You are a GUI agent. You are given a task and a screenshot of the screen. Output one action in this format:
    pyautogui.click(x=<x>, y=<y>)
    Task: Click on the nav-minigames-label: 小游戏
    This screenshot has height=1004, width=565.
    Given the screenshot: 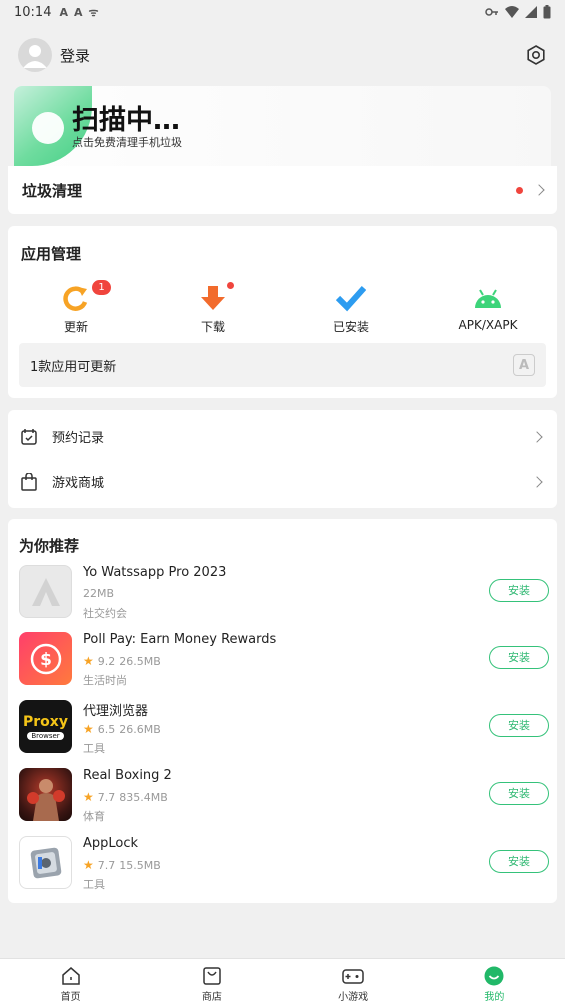 What is the action you would take?
    pyautogui.click(x=353, y=997)
    